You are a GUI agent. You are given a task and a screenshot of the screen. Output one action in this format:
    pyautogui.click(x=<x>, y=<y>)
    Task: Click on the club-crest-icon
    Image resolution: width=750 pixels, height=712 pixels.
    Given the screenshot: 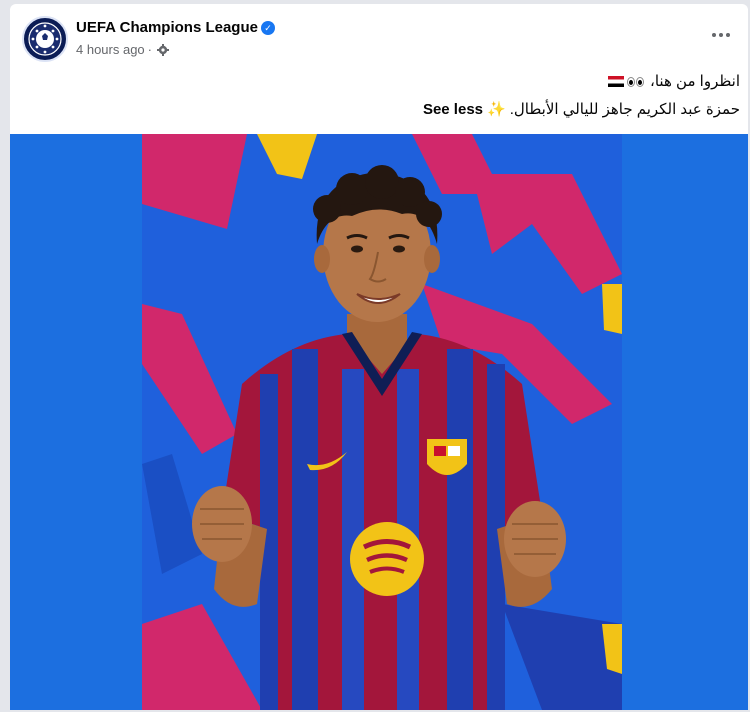 What is the action you would take?
    pyautogui.click(x=447, y=457)
    